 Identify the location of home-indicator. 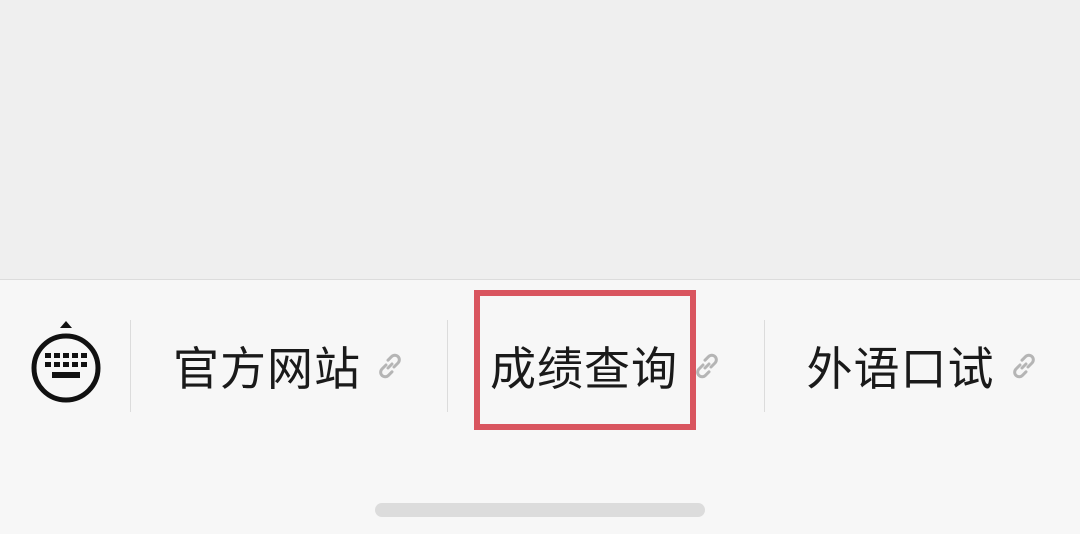
(540, 510).